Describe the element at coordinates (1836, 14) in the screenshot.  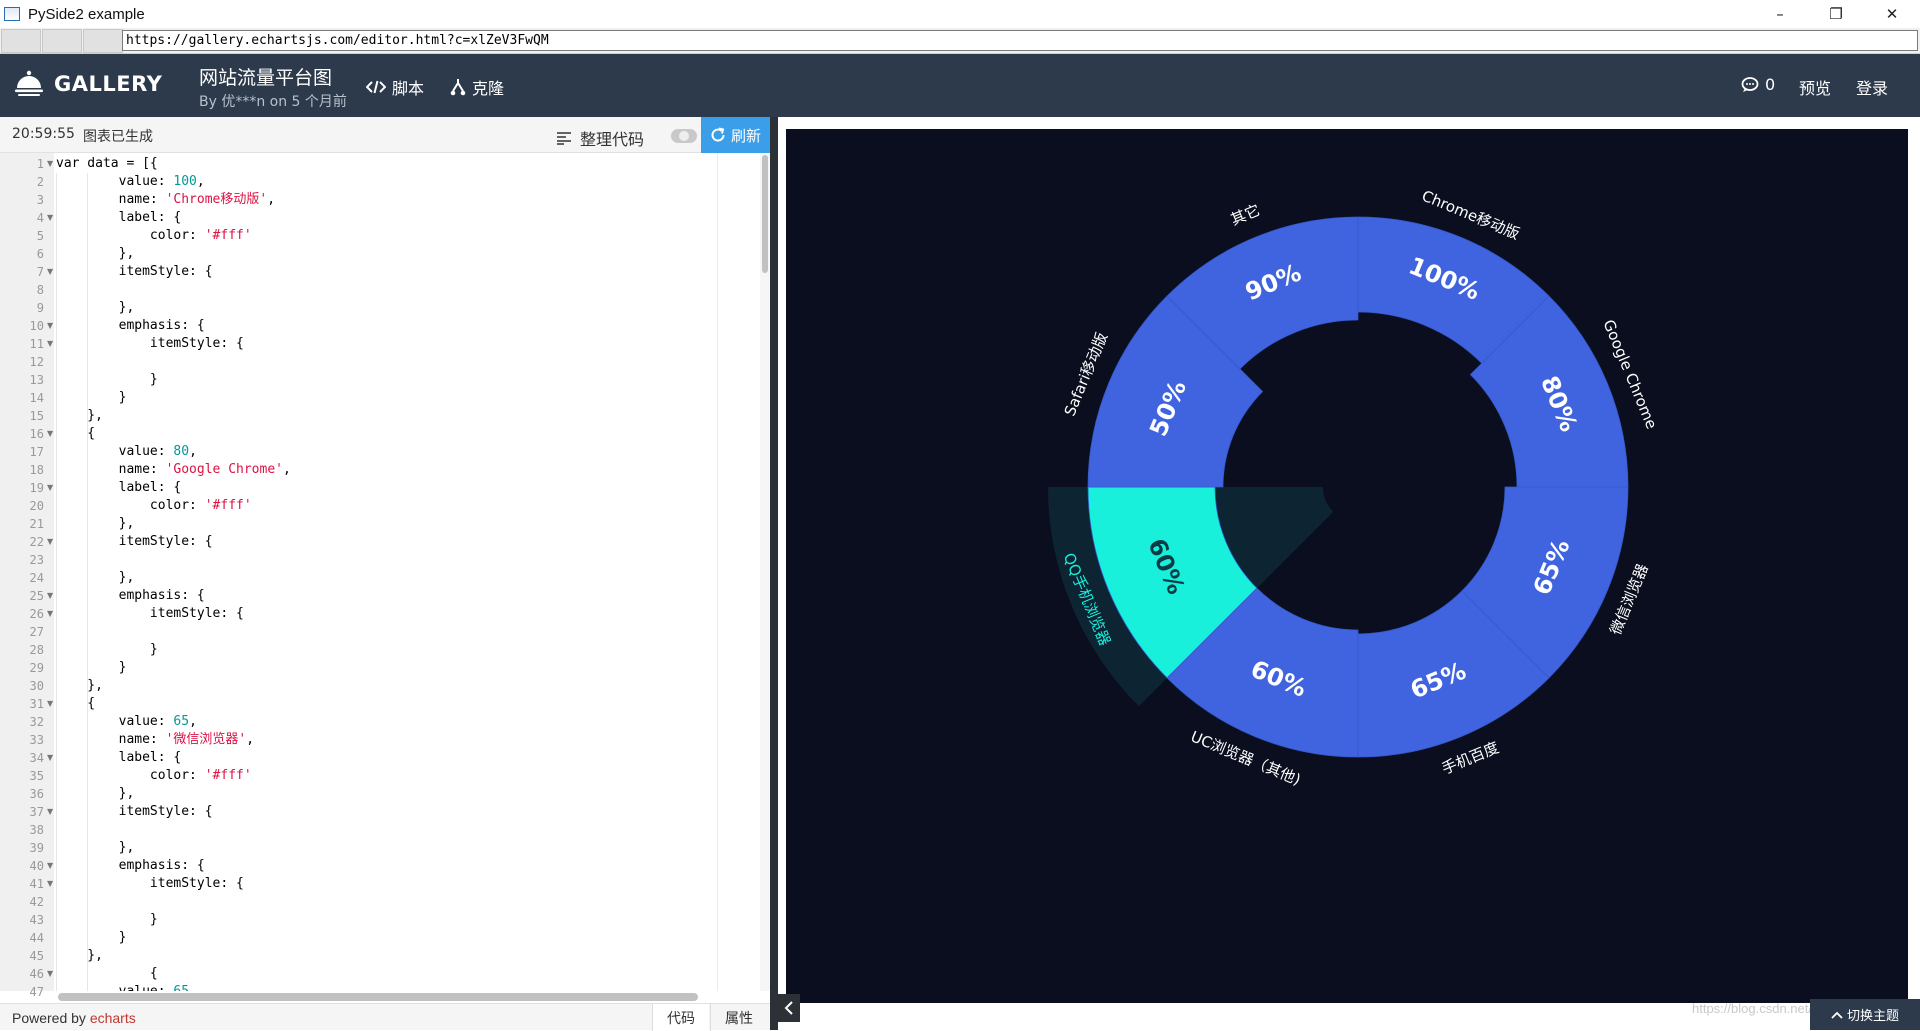
I see `maximize-button: ❐` at that location.